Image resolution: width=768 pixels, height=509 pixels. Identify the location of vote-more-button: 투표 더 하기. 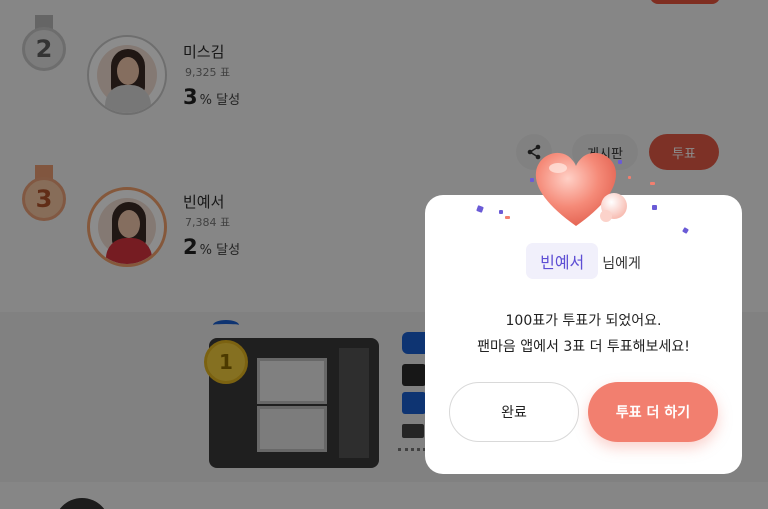
(653, 412).